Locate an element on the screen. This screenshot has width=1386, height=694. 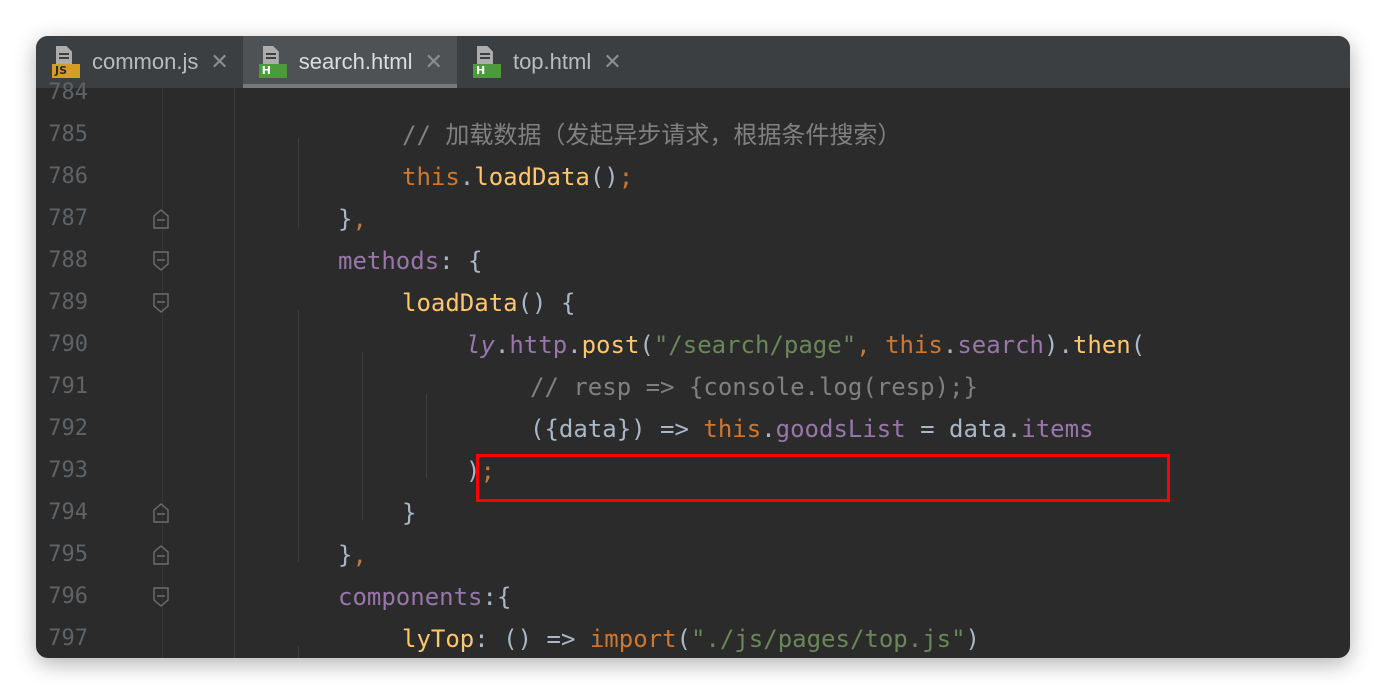
line-number: 789 is located at coordinates (68, 302).